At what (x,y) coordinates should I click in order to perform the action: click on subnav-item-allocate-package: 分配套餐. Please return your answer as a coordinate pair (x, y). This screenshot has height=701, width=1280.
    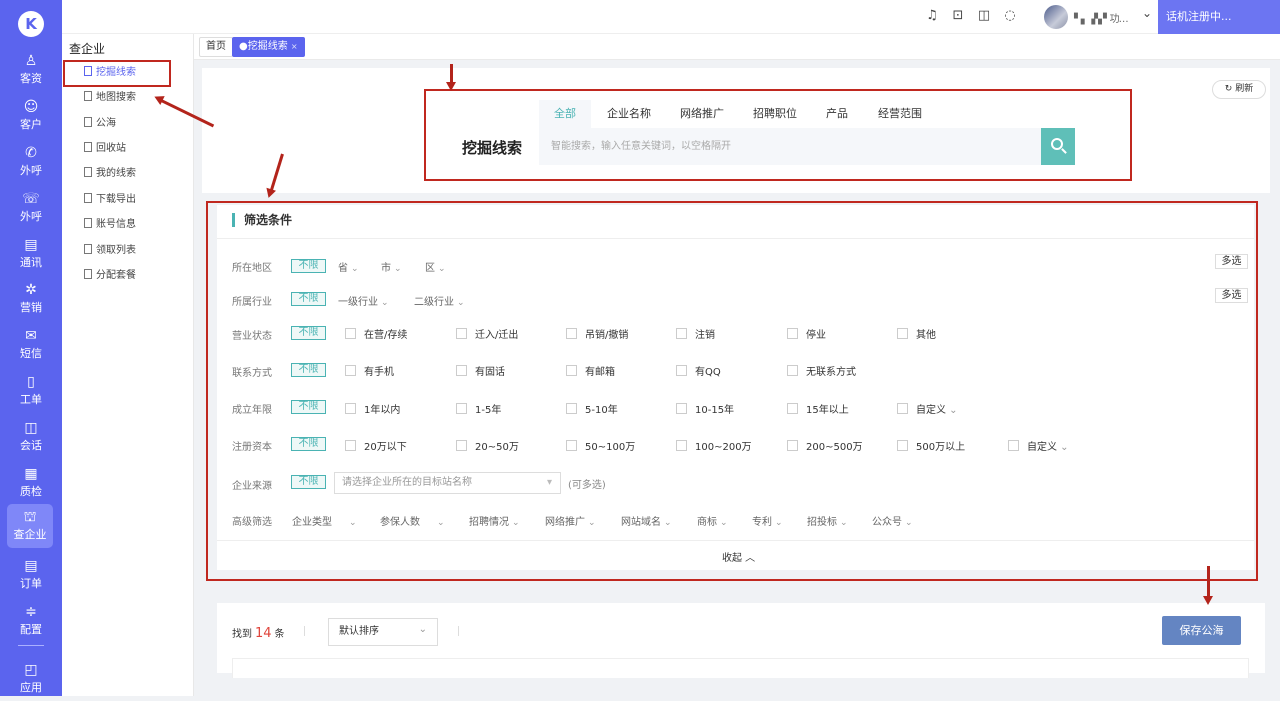
    Looking at the image, I should click on (110, 276).